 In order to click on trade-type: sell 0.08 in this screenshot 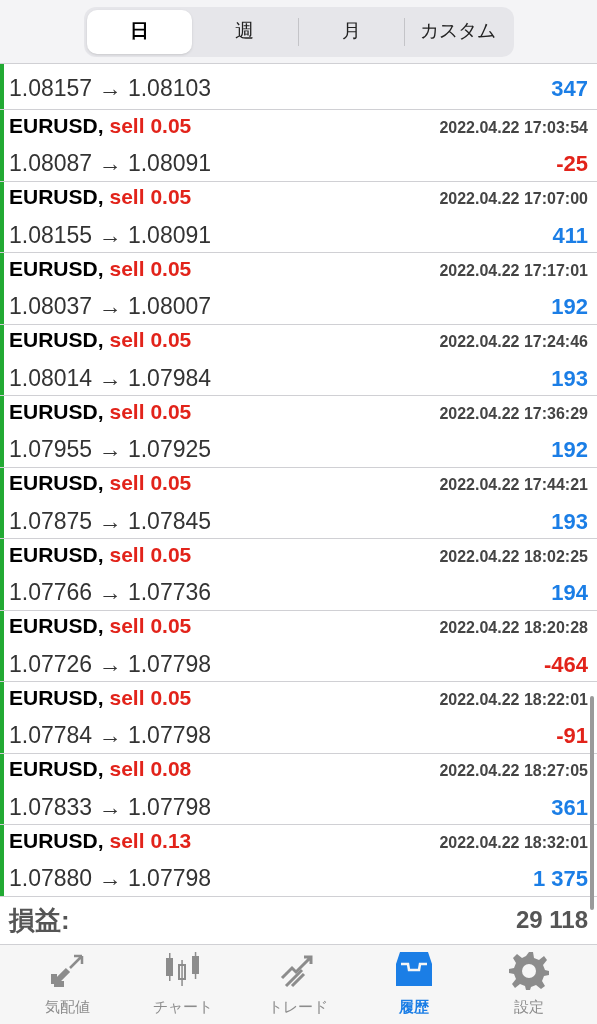, I will do `click(150, 769)`.